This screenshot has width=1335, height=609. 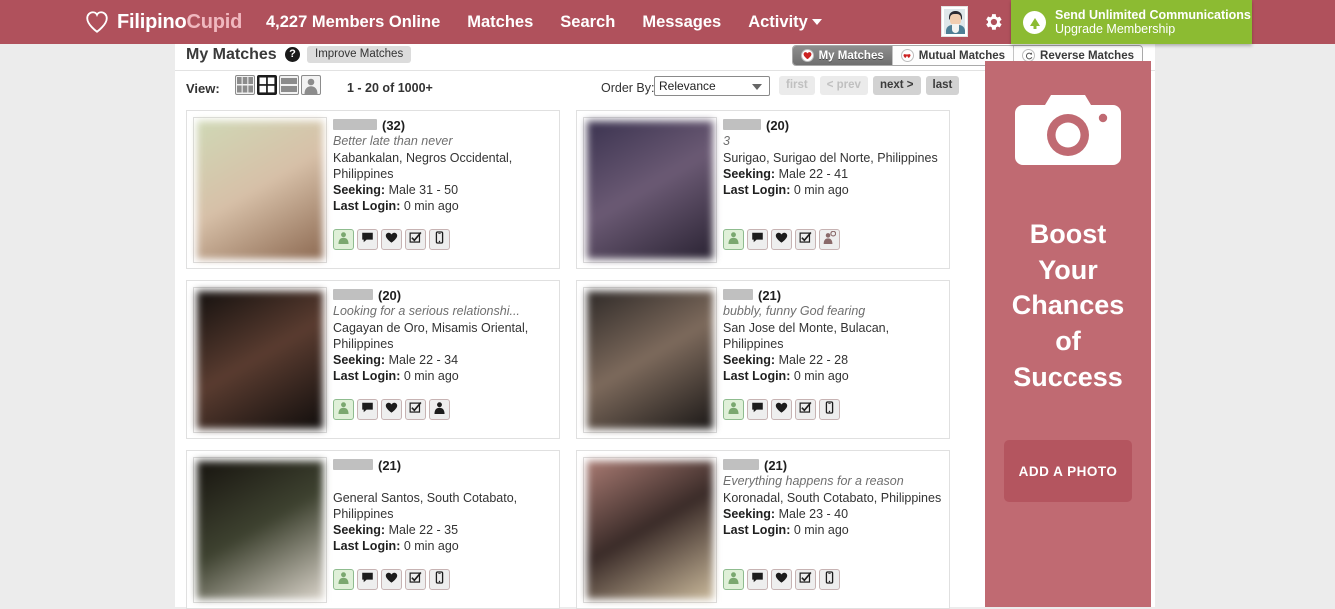 I want to click on nav-item-matches: Matches, so click(x=500, y=22).